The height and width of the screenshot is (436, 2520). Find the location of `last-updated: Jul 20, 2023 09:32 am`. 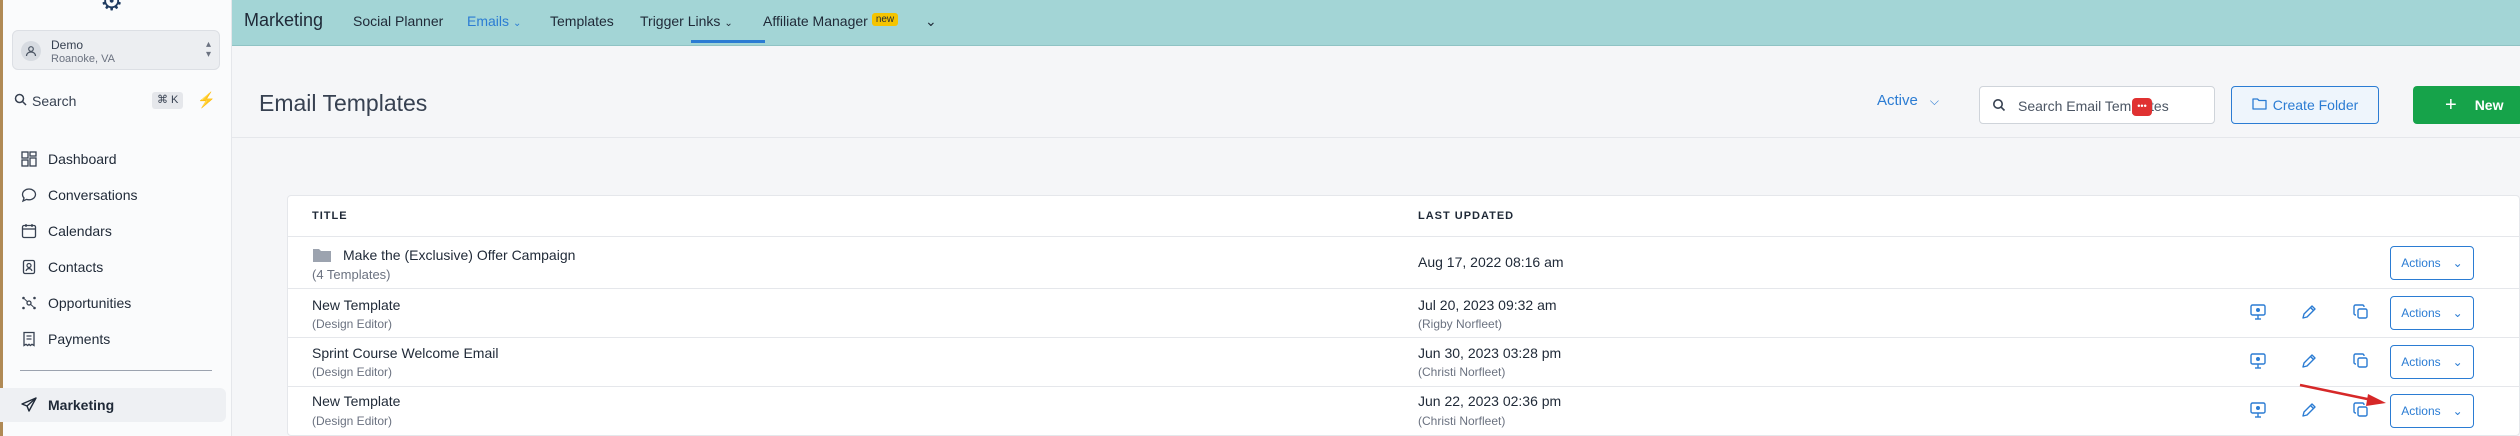

last-updated: Jul 20, 2023 09:32 am is located at coordinates (1487, 305).